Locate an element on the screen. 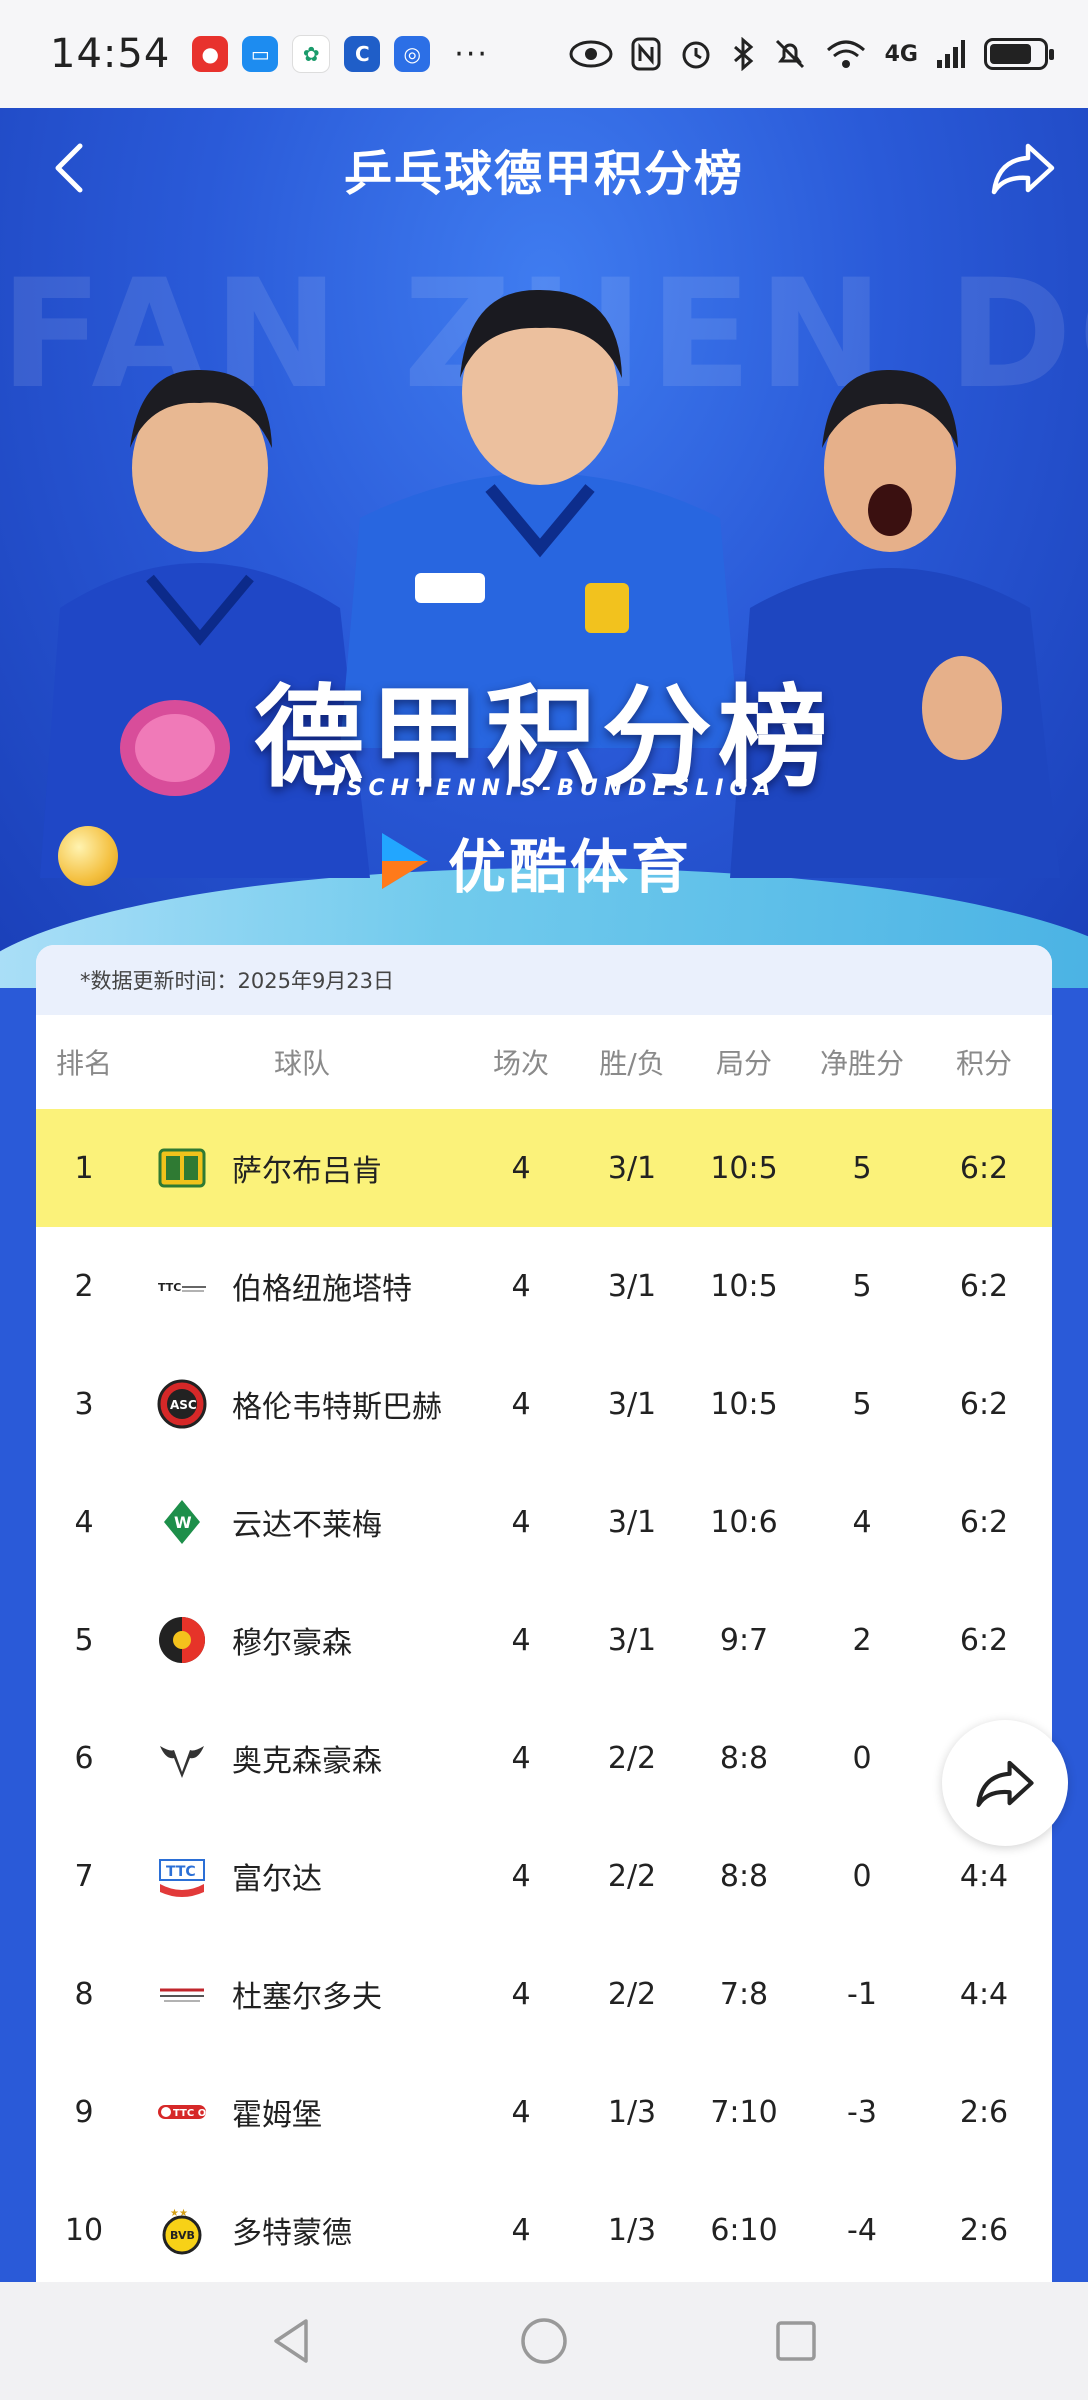  header-points: 积分 is located at coordinates (983, 1063).